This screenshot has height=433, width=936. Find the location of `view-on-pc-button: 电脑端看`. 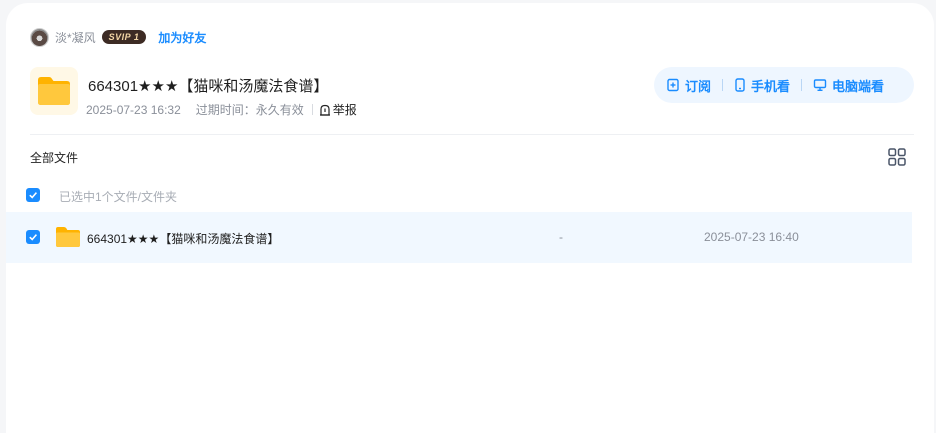

view-on-pc-button: 电脑端看 is located at coordinates (848, 85).